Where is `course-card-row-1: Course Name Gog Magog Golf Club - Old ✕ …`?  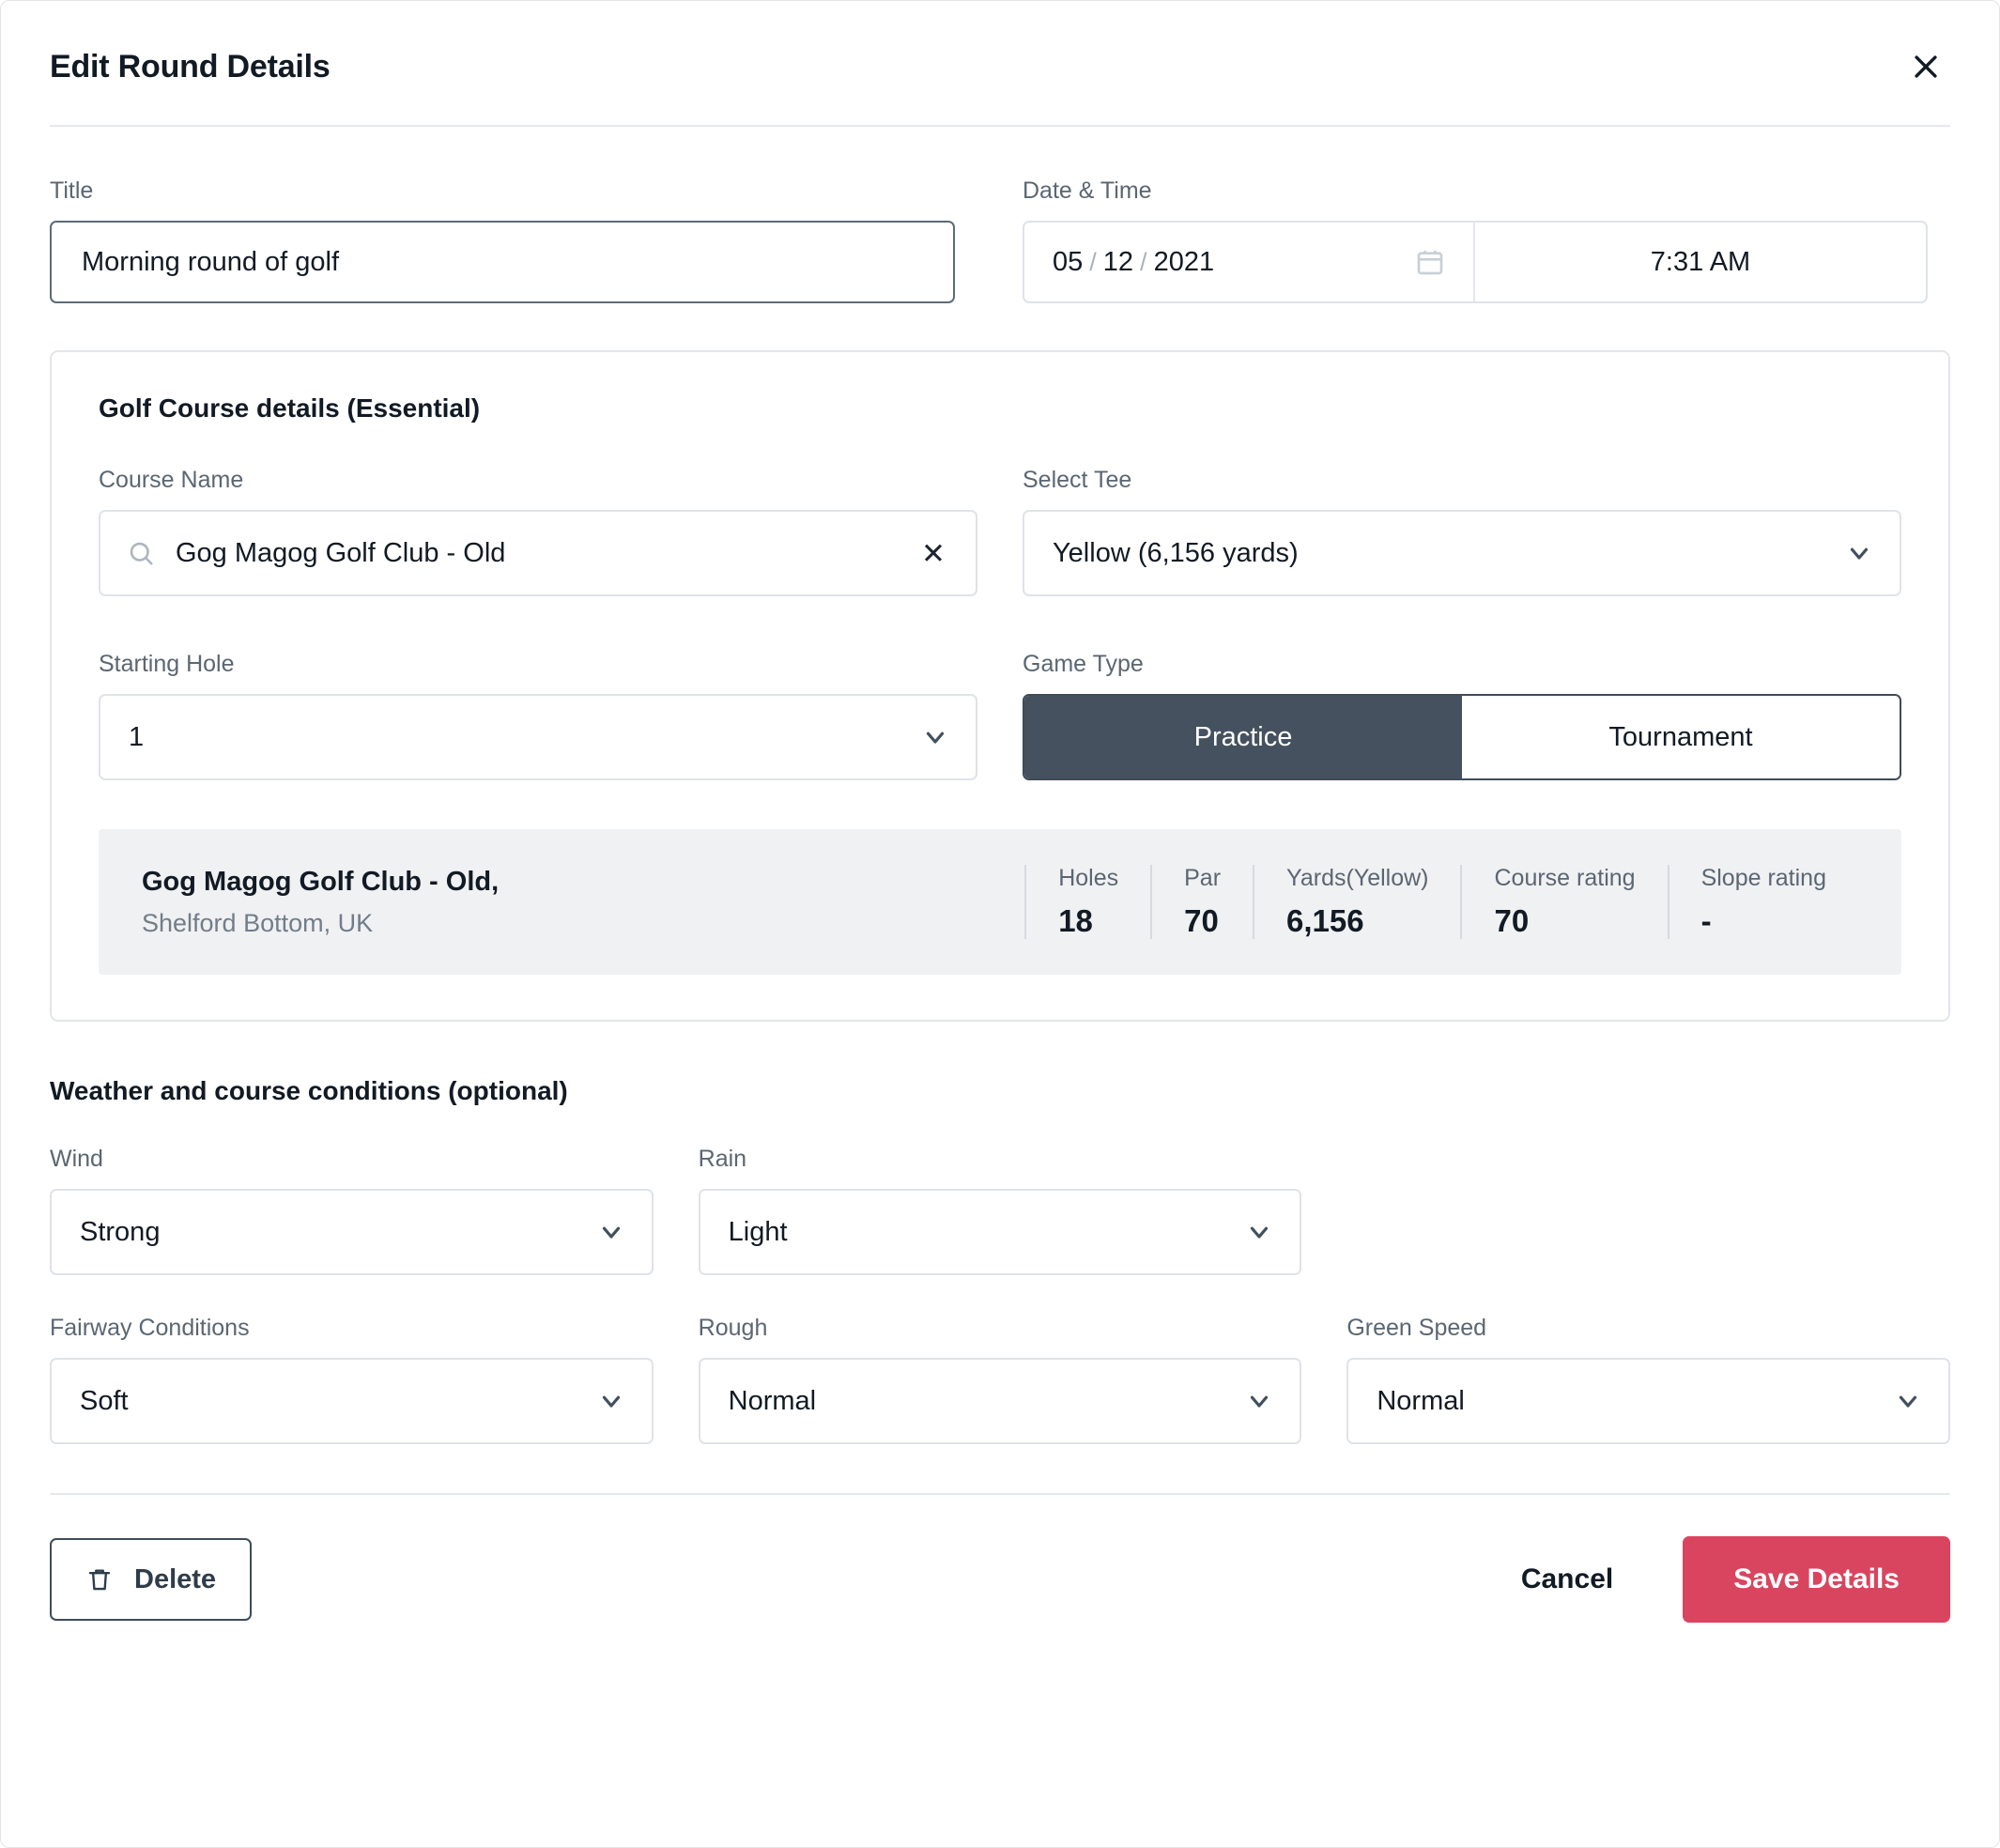
course-card-row-1: Course Name Gog Magog Golf Club - Old ✕ … is located at coordinates (1000, 531).